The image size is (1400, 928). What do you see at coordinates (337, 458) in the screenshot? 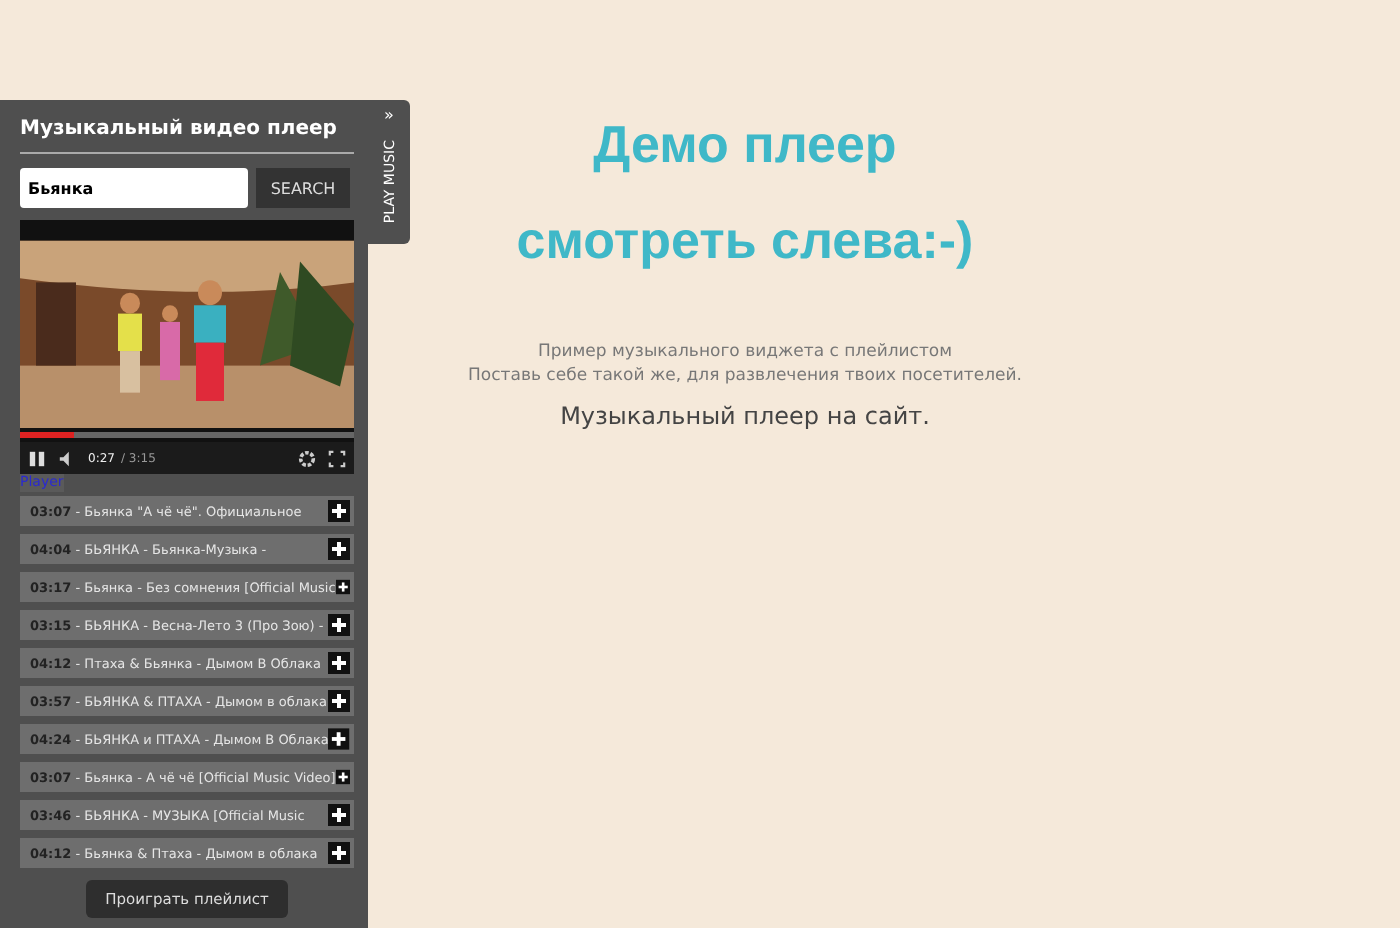
I see `fullscreen-icon` at bounding box center [337, 458].